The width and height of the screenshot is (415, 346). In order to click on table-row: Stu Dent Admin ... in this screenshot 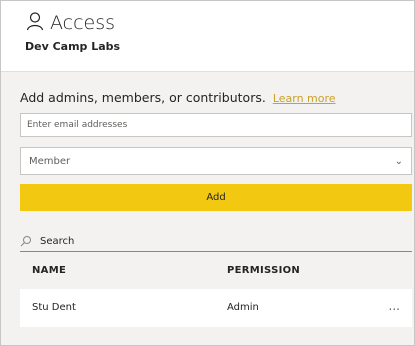, I will do `click(216, 308)`.